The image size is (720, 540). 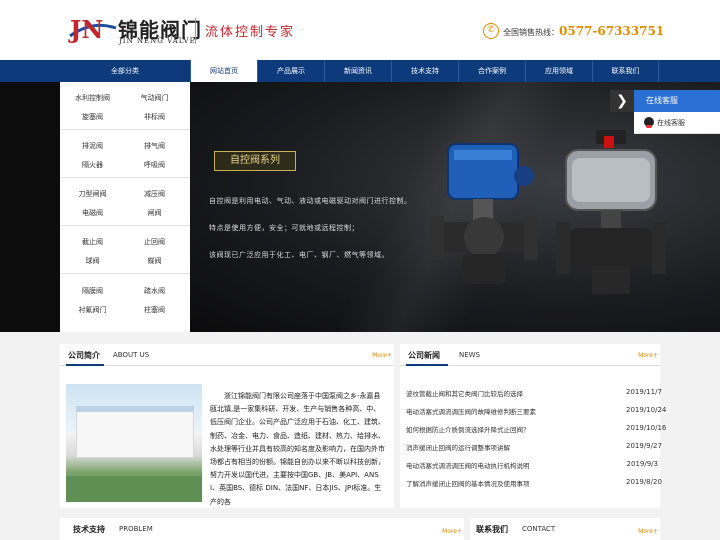 I want to click on news-item-title: 了解消声缓闭止回阀的基本情况及使用事项, so click(x=468, y=484).